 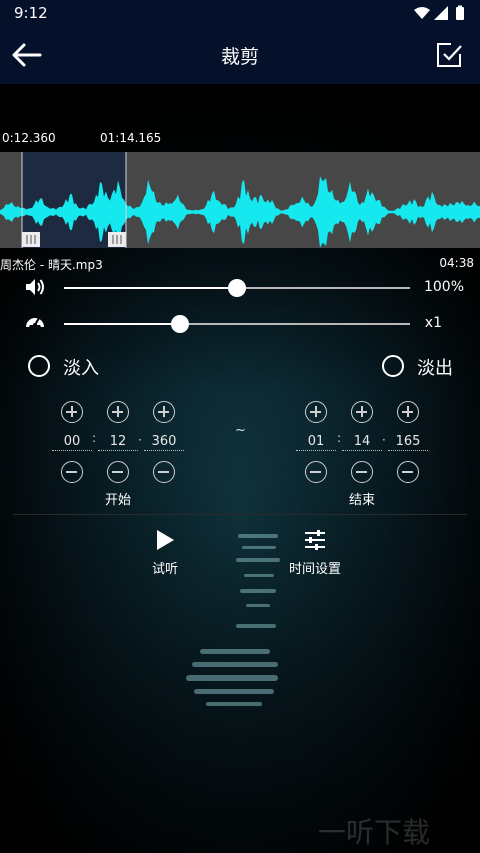 What do you see at coordinates (433, 323) in the screenshot?
I see `speed-value: x1` at bounding box center [433, 323].